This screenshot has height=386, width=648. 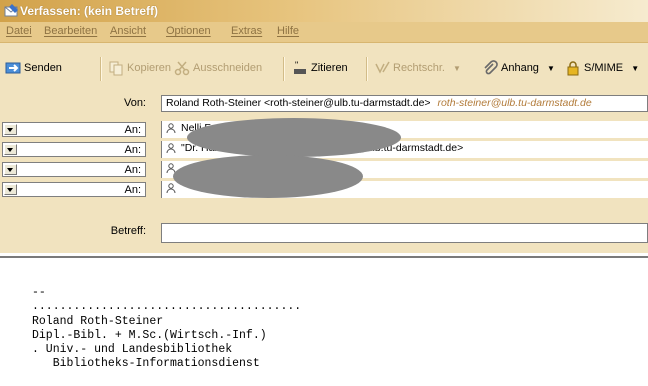 What do you see at coordinates (128, 31) in the screenshot?
I see `menu-ansicht: Ansicht` at bounding box center [128, 31].